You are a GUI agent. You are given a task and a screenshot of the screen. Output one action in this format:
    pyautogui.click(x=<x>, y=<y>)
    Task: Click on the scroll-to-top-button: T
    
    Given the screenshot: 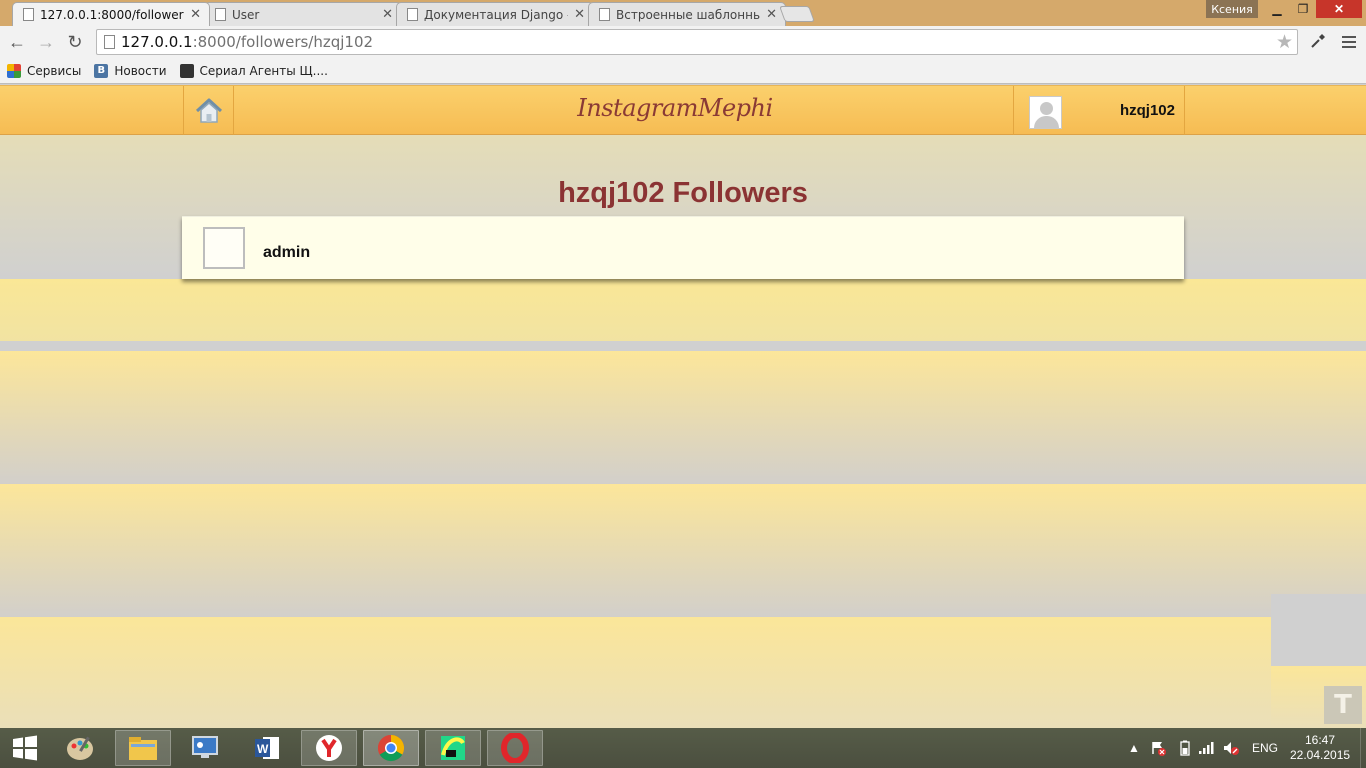 What is the action you would take?
    pyautogui.click(x=1343, y=705)
    